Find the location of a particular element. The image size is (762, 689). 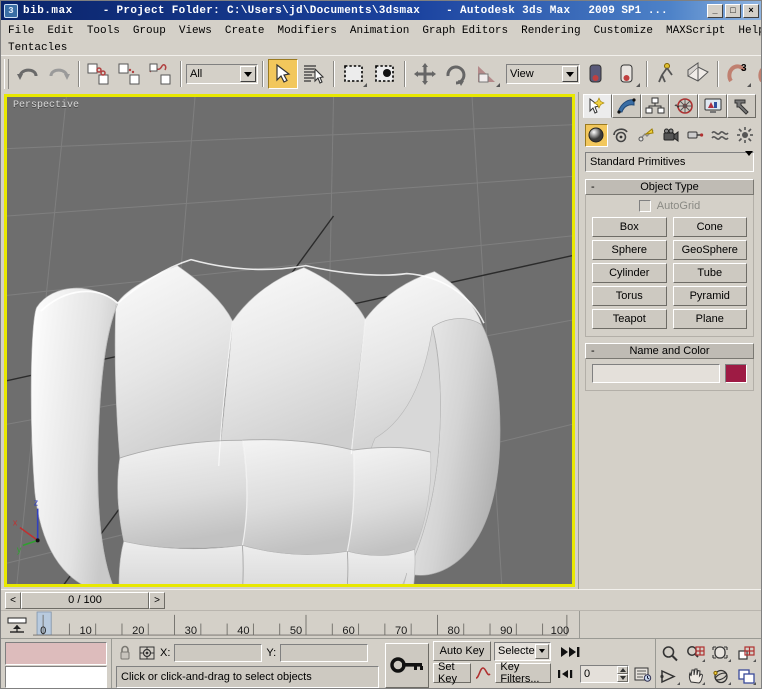

reference-coordinate-system-combo: View is located at coordinates (543, 74).